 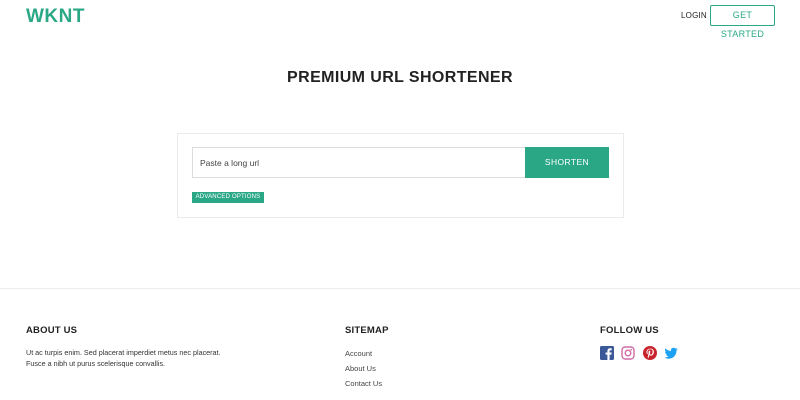 What do you see at coordinates (742, 22) in the screenshot?
I see `get-started-button: GET STARTED` at bounding box center [742, 22].